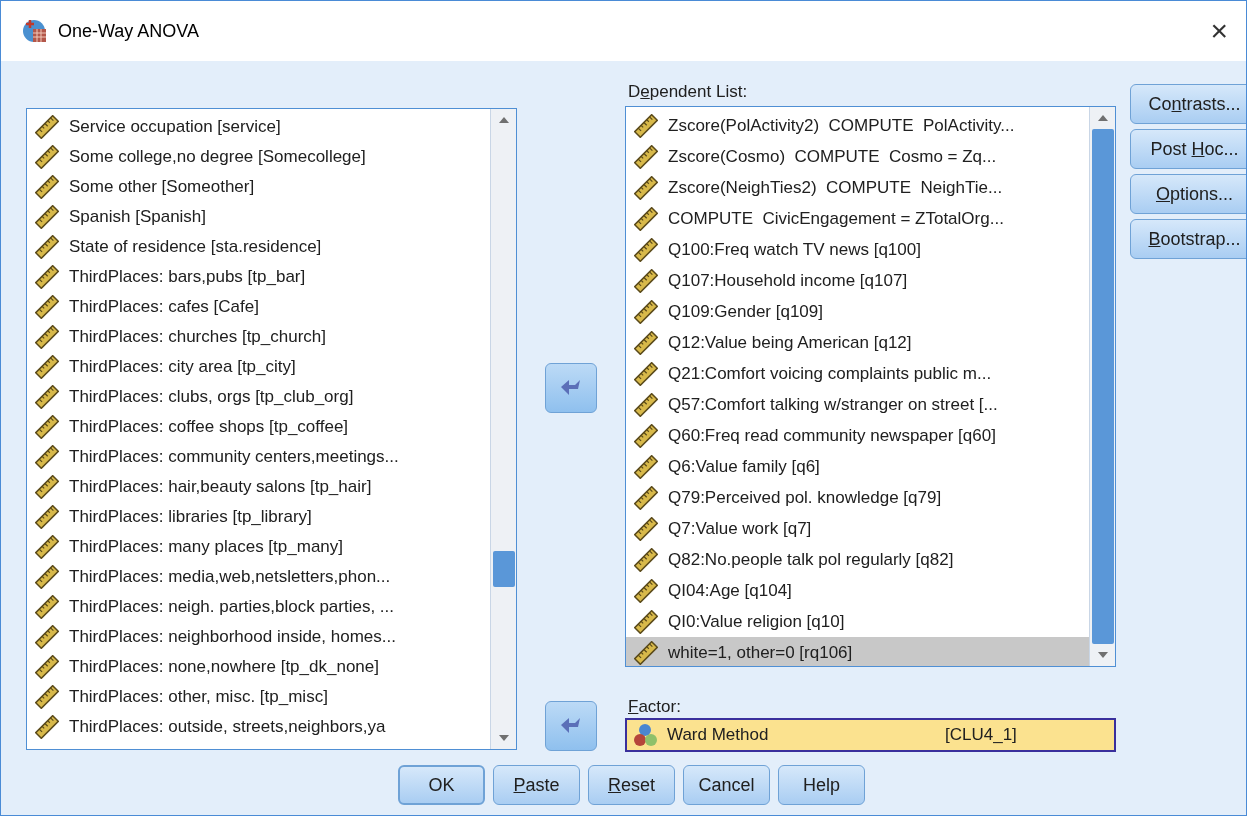 The image size is (1247, 816). Describe the element at coordinates (258, 337) in the screenshot. I see `list-item: ThirdPlaces: churches [tp_church]` at that location.